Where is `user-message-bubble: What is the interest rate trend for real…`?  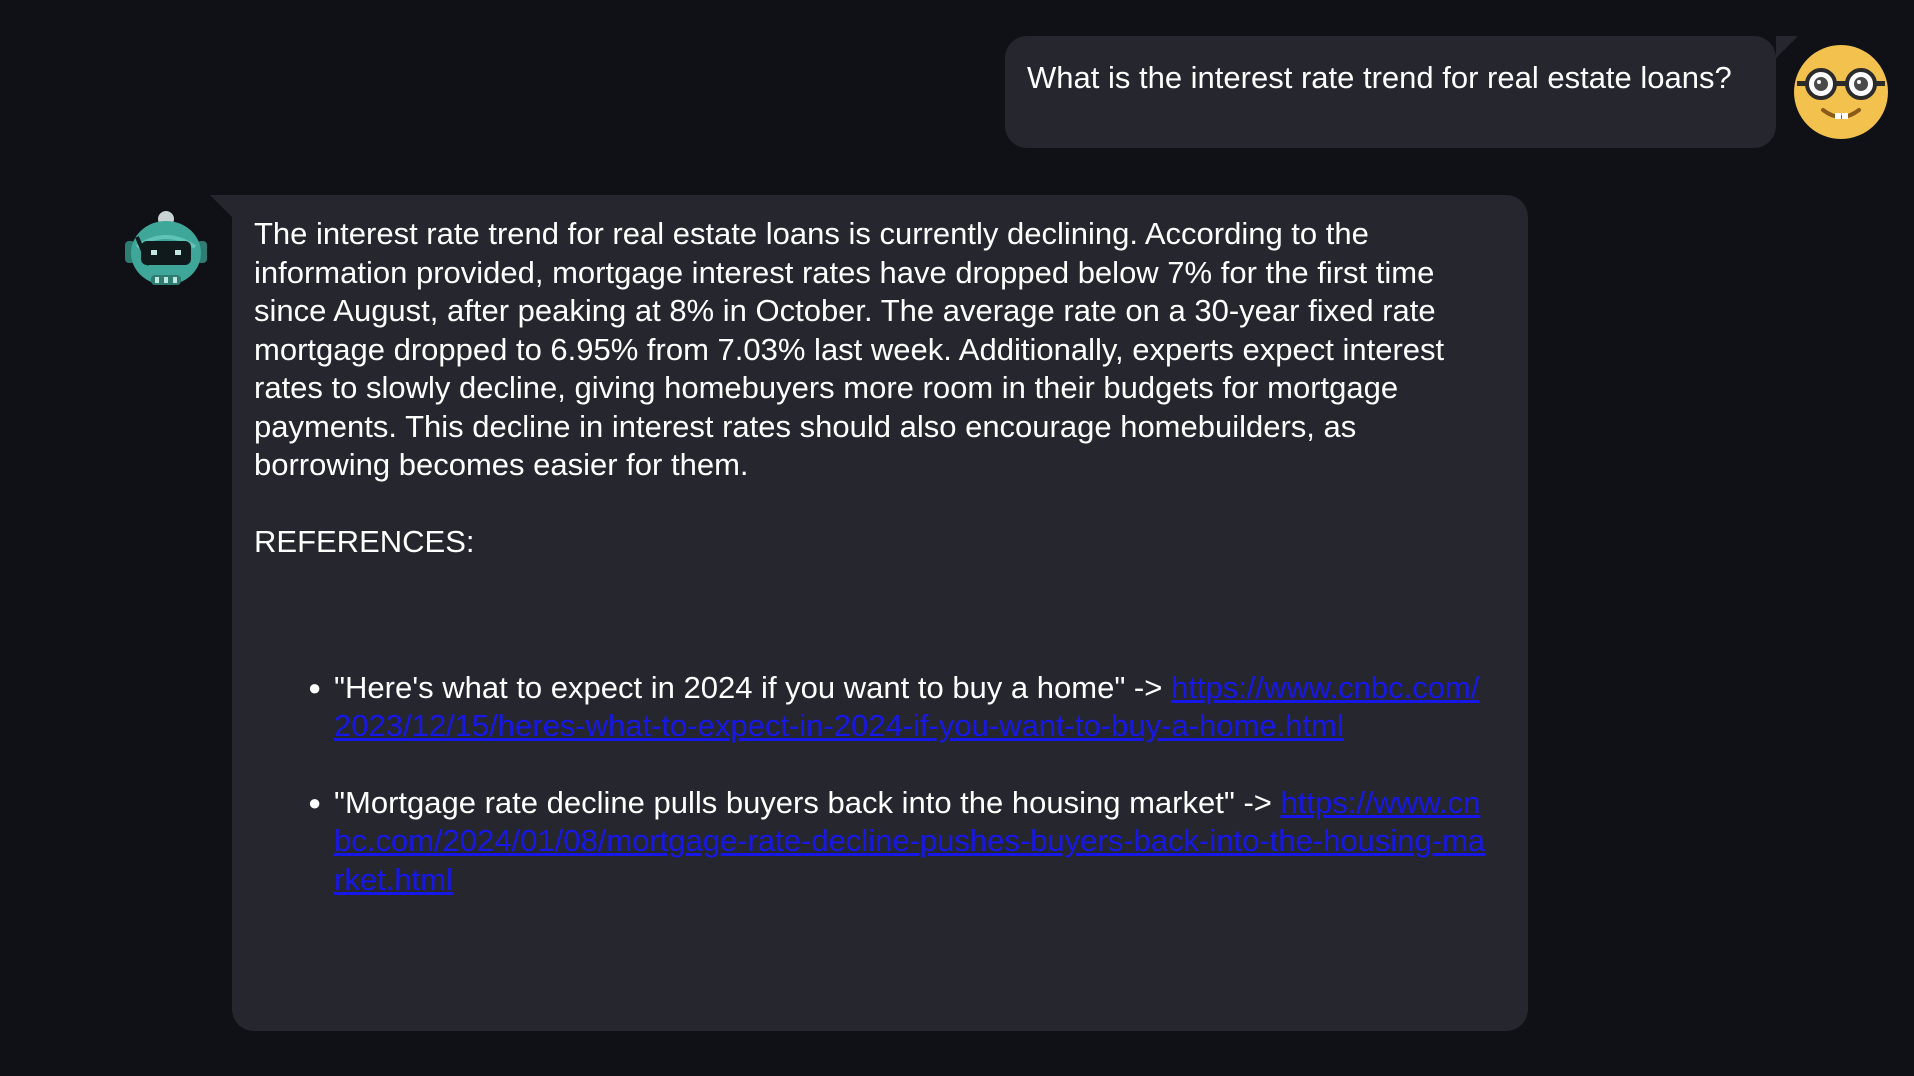 user-message-bubble: What is the interest rate trend for real… is located at coordinates (1401, 92).